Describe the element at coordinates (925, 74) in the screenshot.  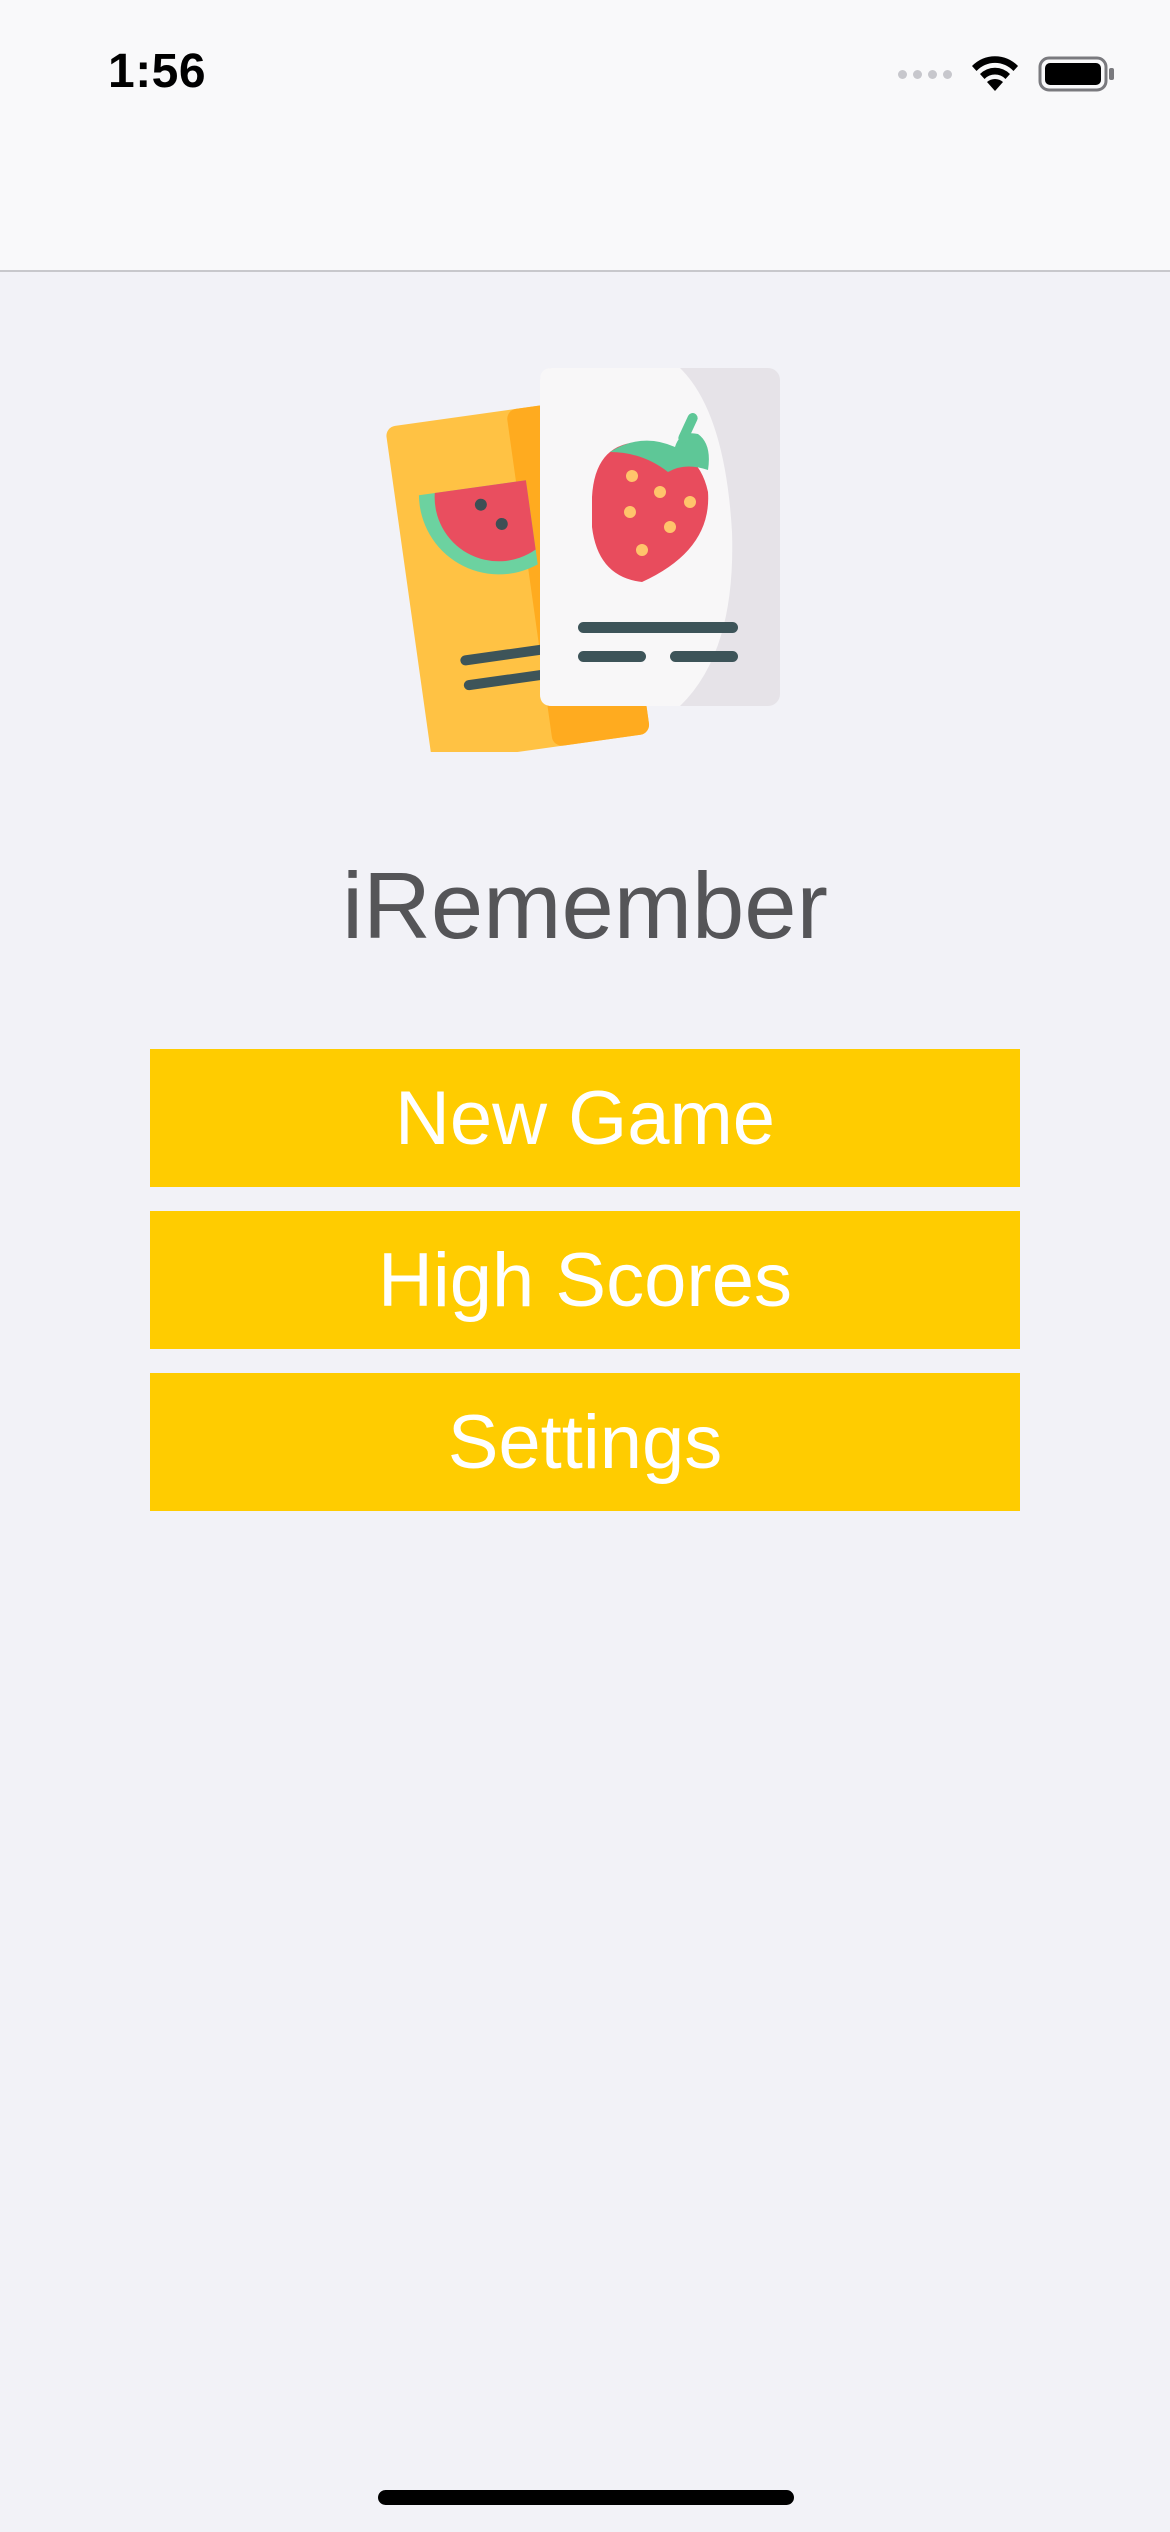
I see `cellular-signal-icon` at that location.